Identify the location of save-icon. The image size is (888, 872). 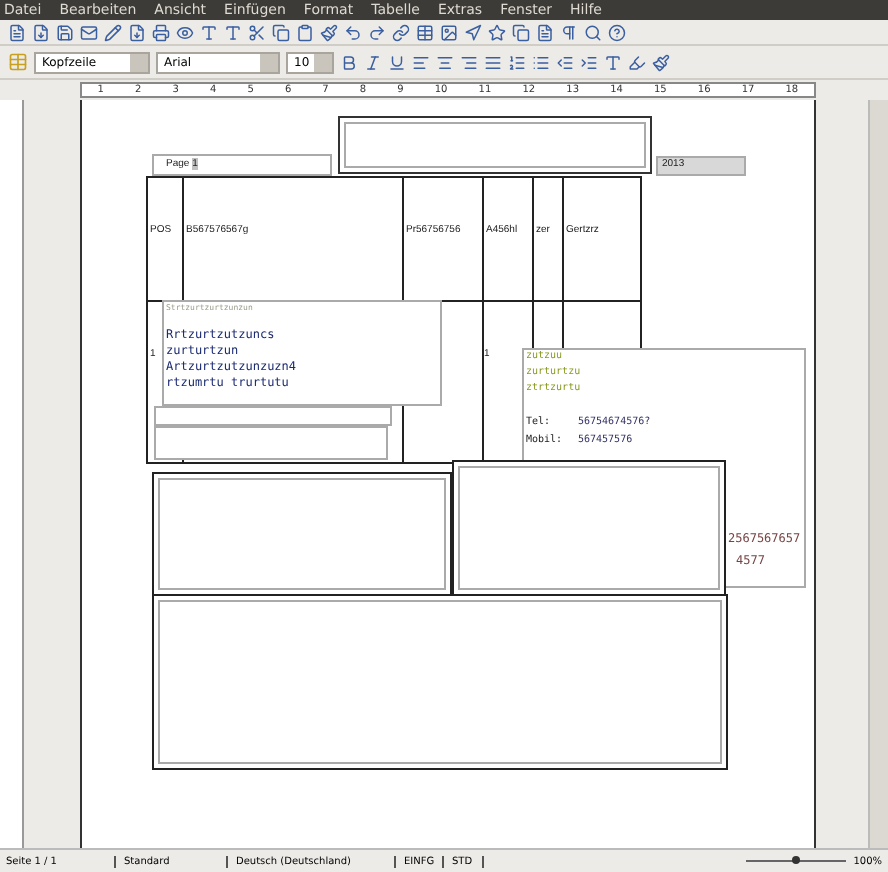
(65, 32).